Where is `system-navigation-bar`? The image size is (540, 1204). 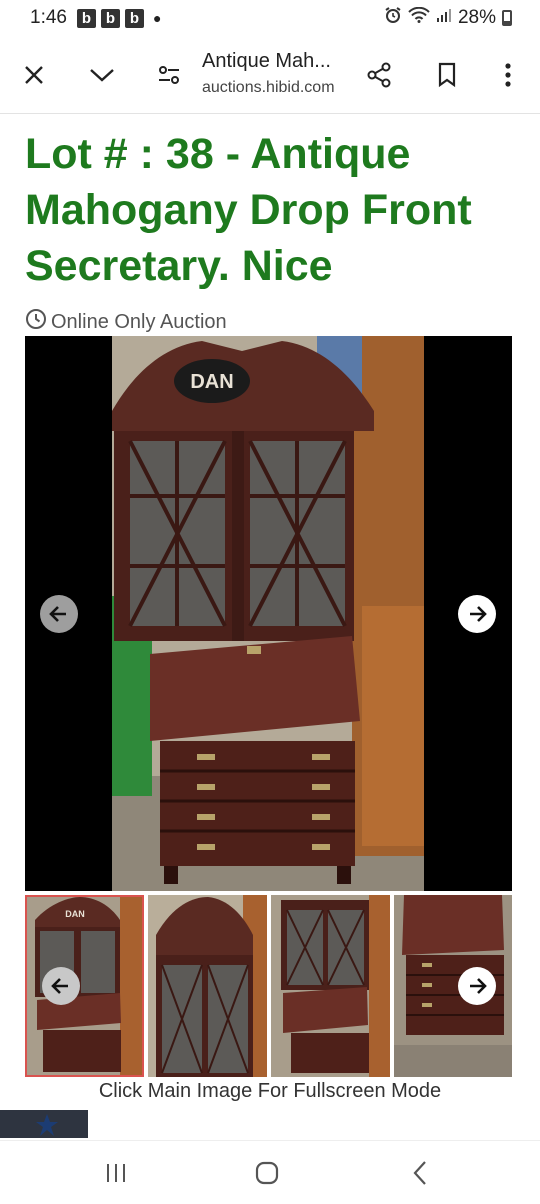
system-navigation-bar is located at coordinates (270, 1172).